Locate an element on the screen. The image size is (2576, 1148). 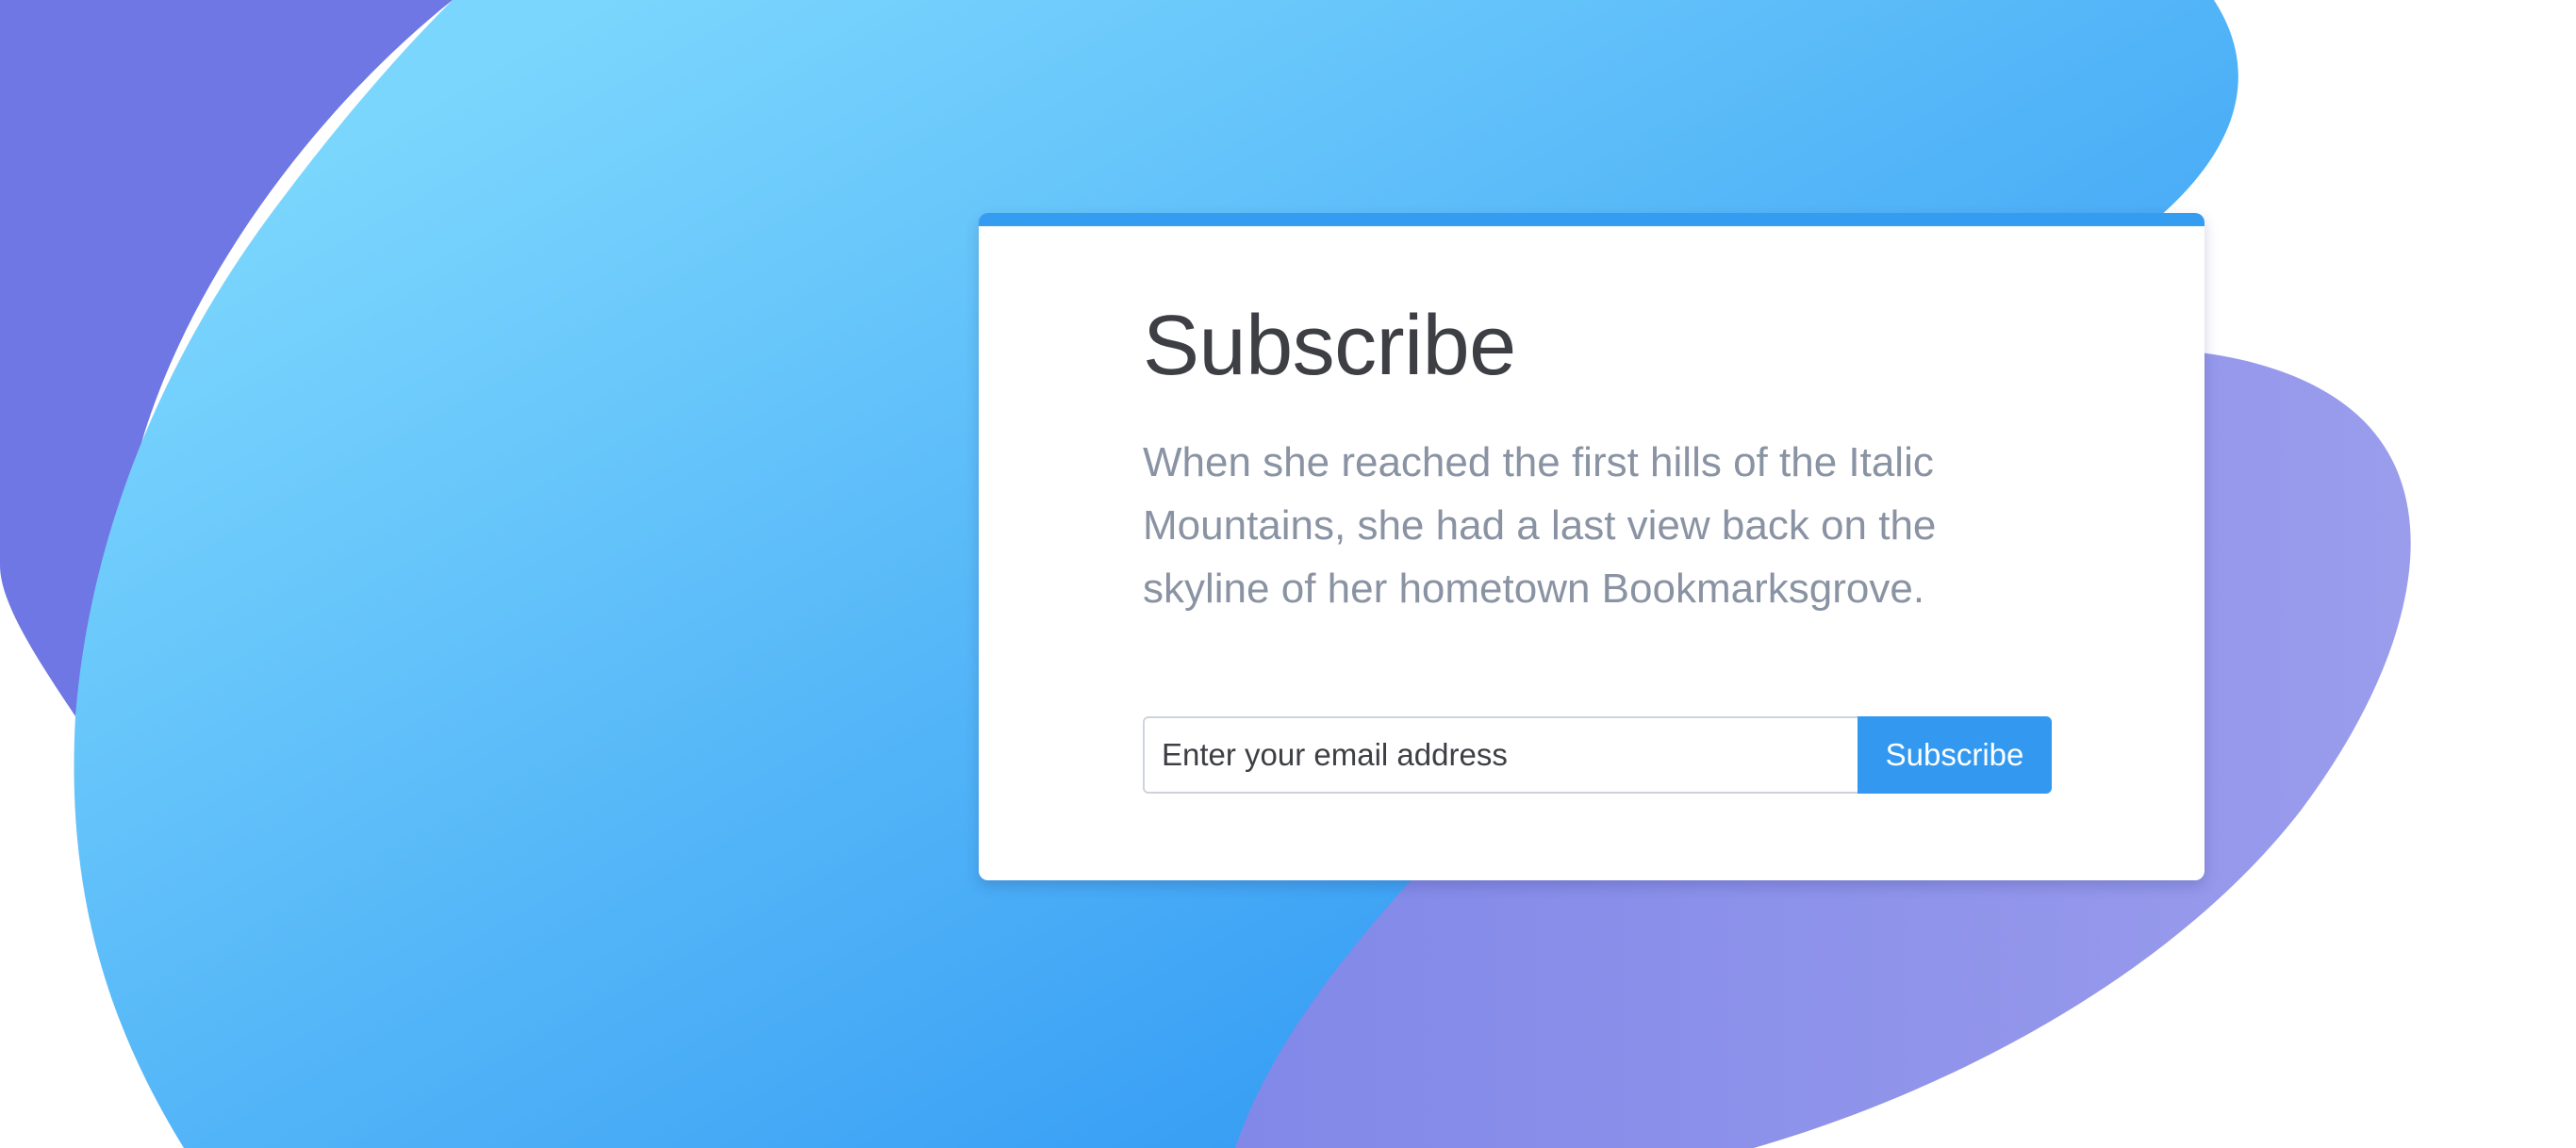
email-input is located at coordinates (1500, 755).